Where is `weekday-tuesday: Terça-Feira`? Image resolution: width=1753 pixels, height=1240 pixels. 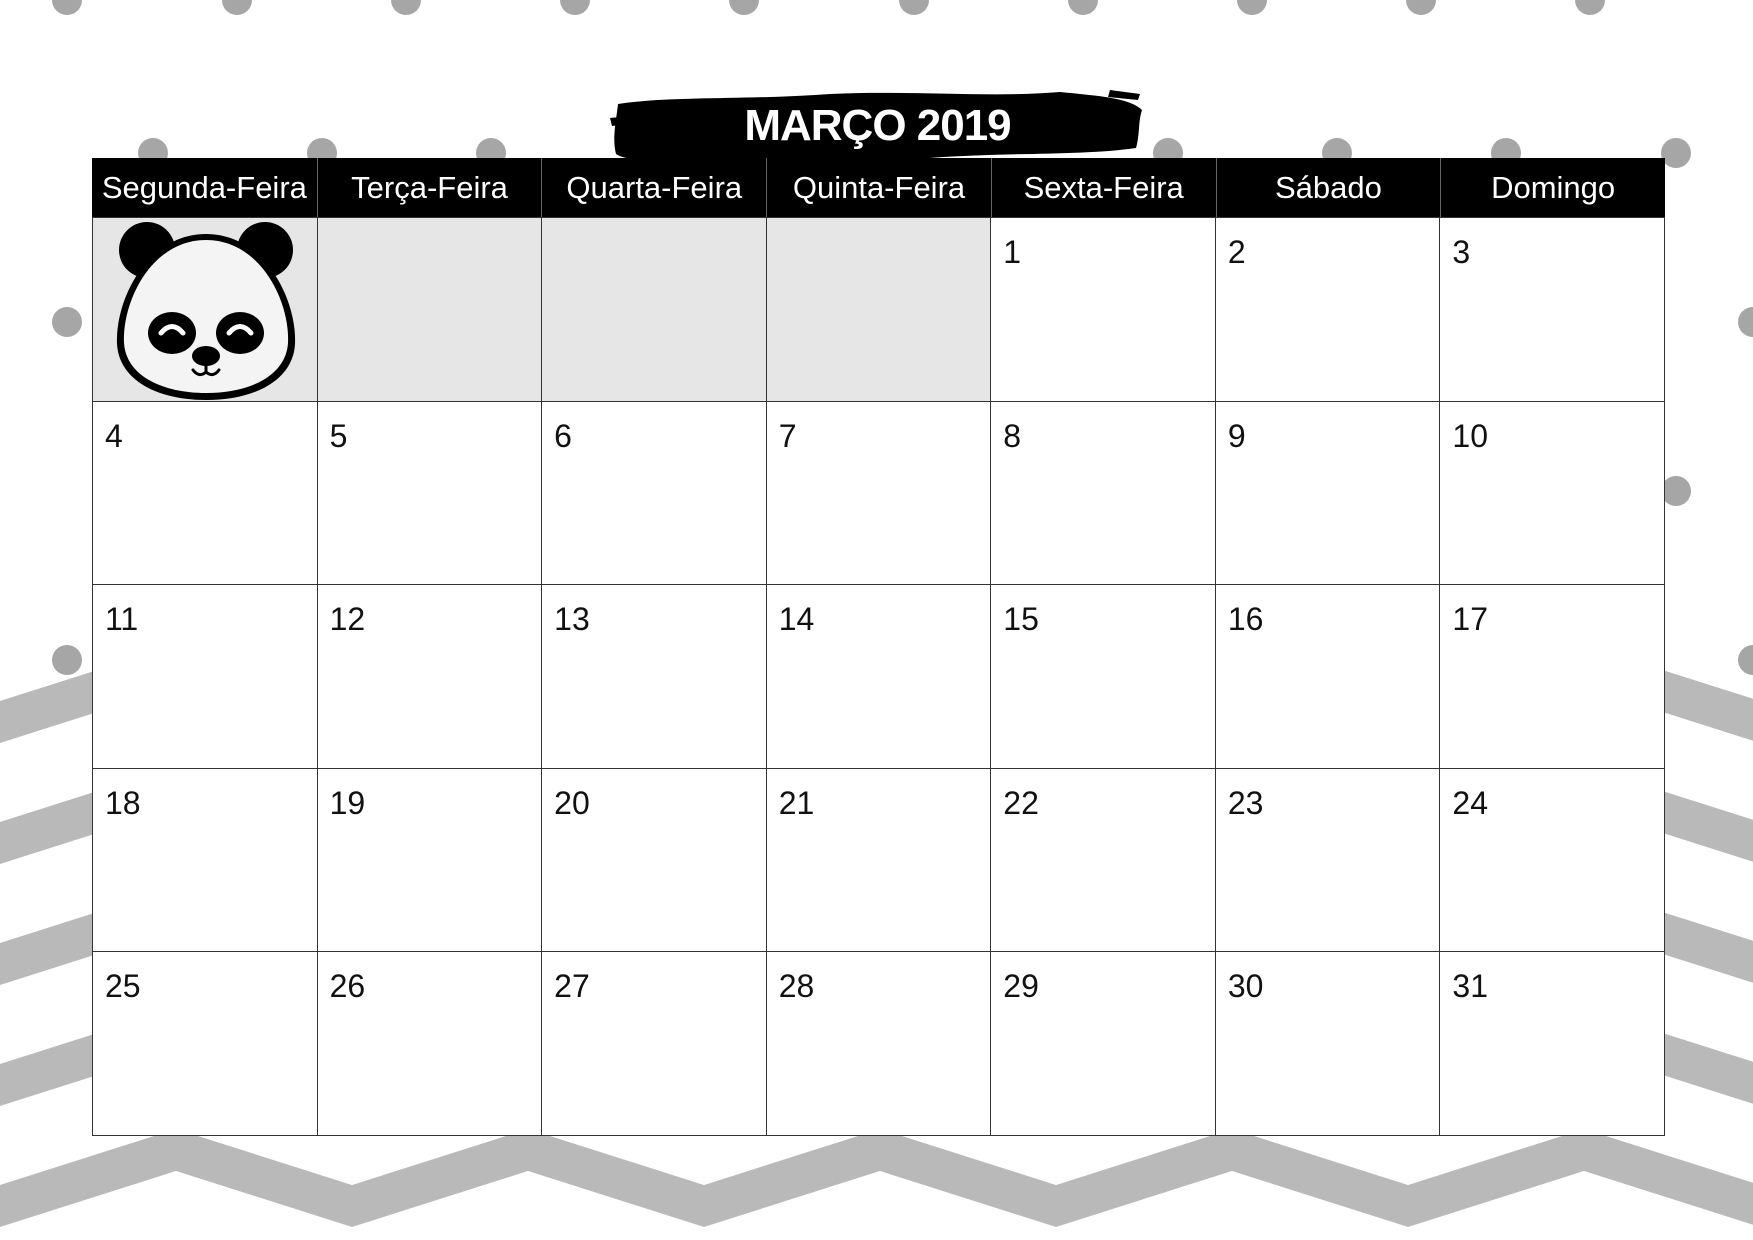 weekday-tuesday: Terça-Feira is located at coordinates (429, 187).